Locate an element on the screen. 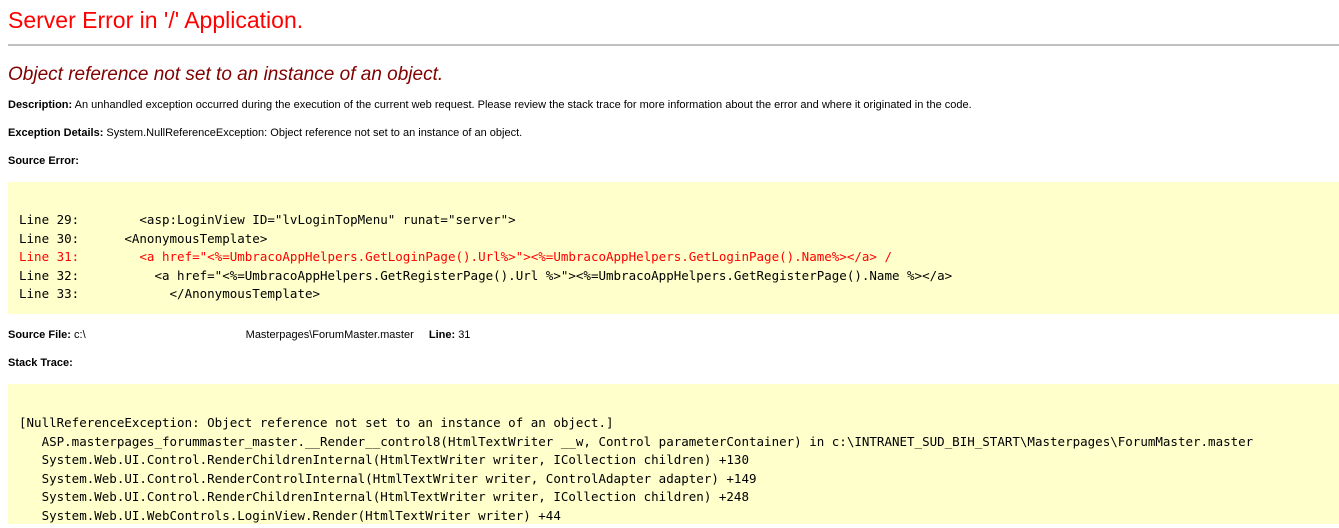  stack-trace-section: Stack Trace: is located at coordinates (673, 356).